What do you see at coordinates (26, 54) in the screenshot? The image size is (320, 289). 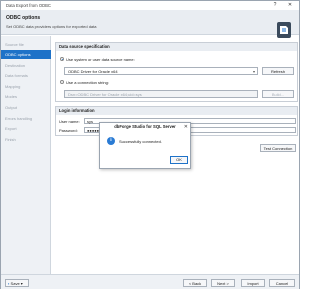 I see `sidebar-item-odbc-options: ODBC options` at bounding box center [26, 54].